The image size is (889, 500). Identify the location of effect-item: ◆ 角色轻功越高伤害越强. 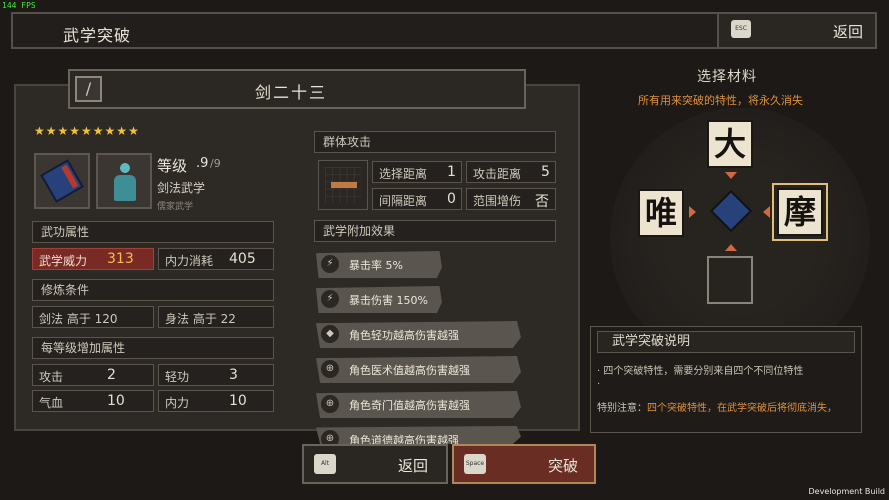
(418, 334).